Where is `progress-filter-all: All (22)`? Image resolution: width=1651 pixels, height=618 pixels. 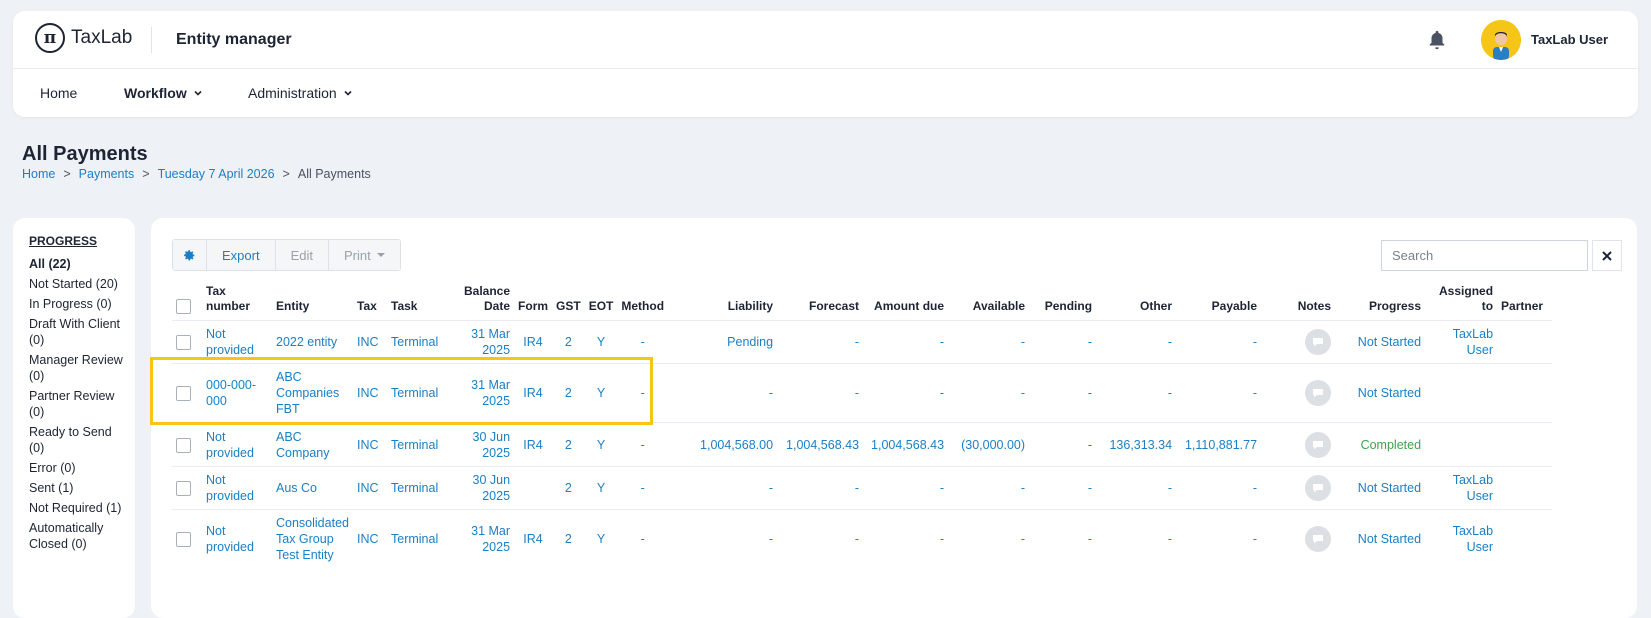 progress-filter-all: All (22) is located at coordinates (78, 264).